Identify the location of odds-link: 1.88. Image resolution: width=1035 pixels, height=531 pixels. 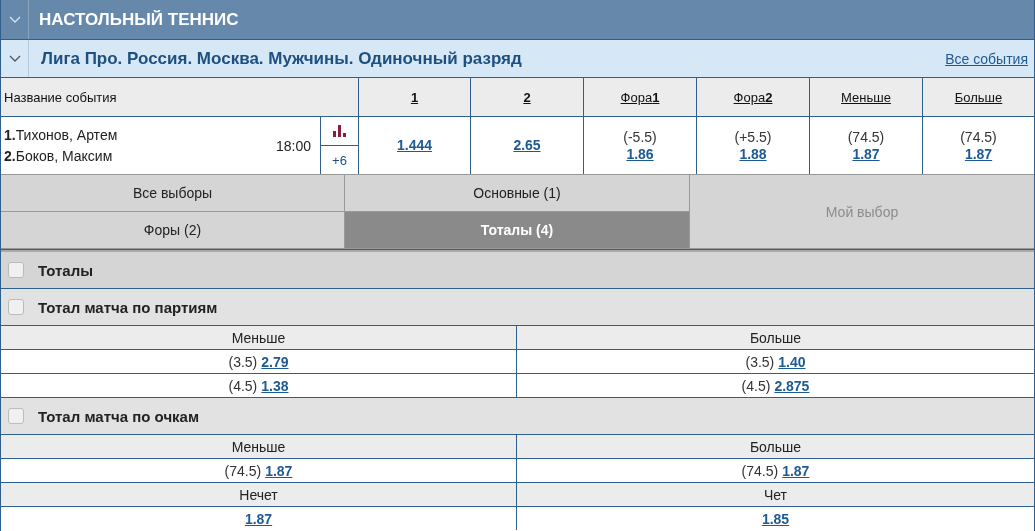
(753, 154).